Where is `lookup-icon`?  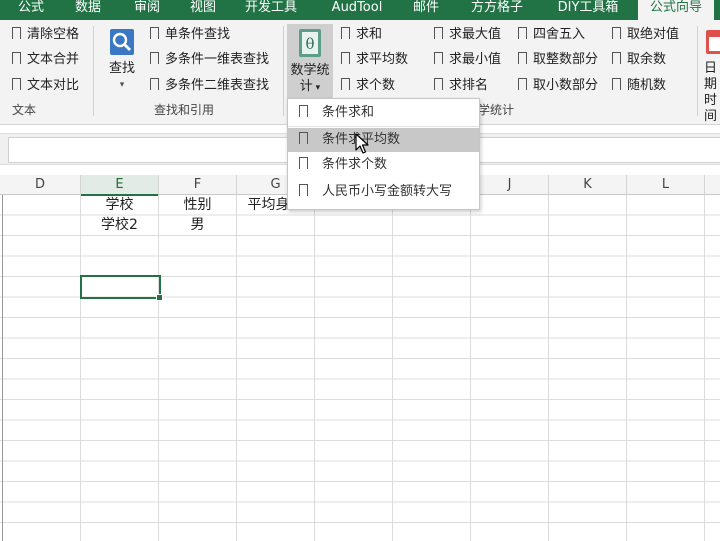 lookup-icon is located at coordinates (122, 42).